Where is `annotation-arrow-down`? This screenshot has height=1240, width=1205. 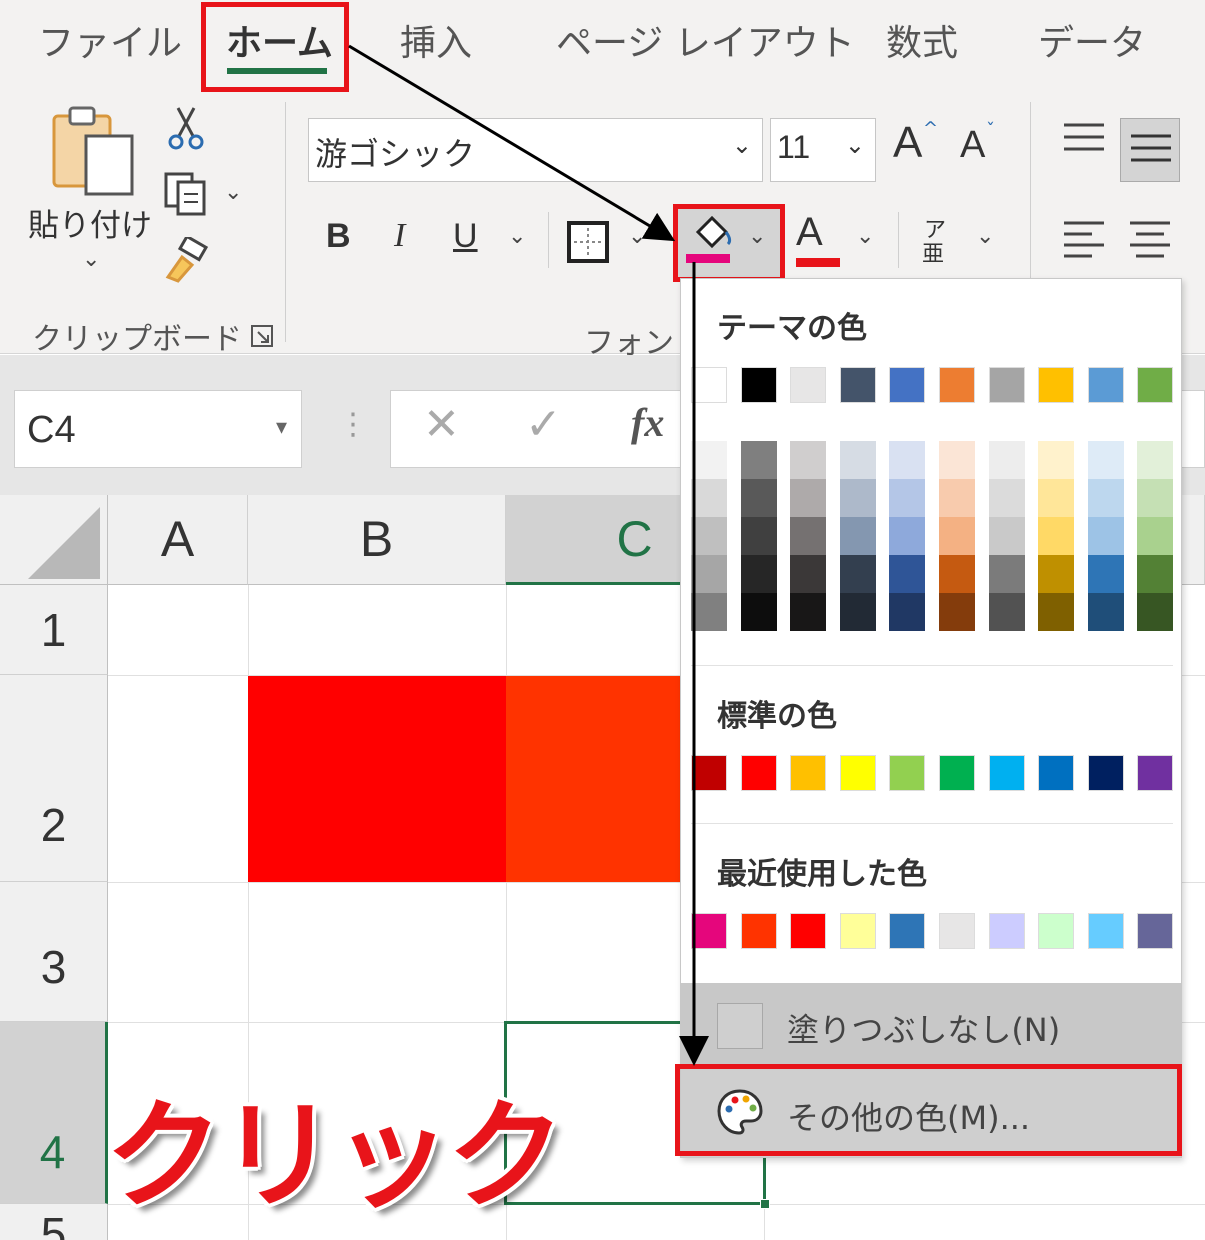
annotation-arrow-down is located at coordinates (694, 664).